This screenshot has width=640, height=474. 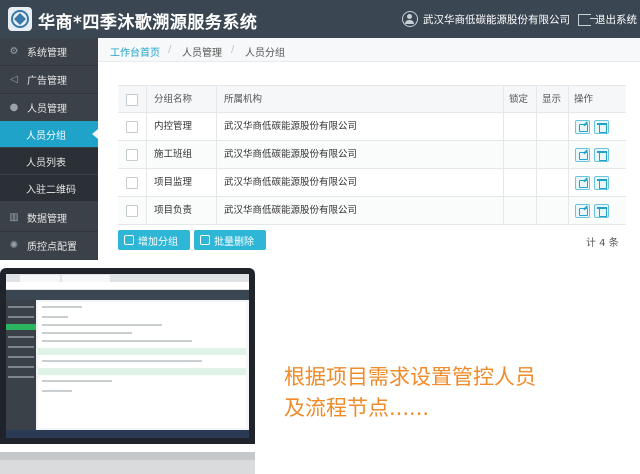 I want to click on total-count: 计 4 条, so click(x=602, y=243).